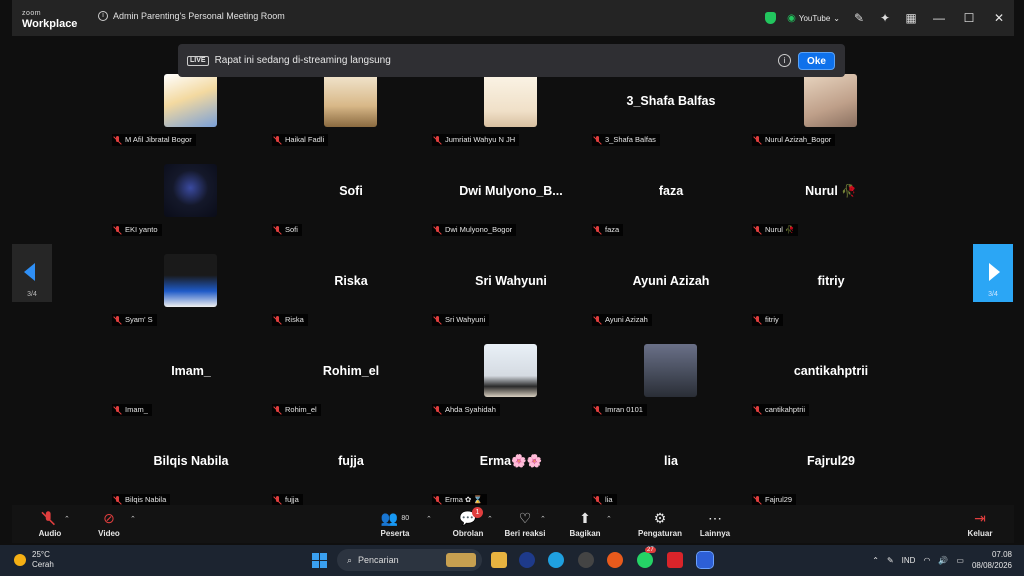  I want to click on time: 07.08, so click(1001, 554).